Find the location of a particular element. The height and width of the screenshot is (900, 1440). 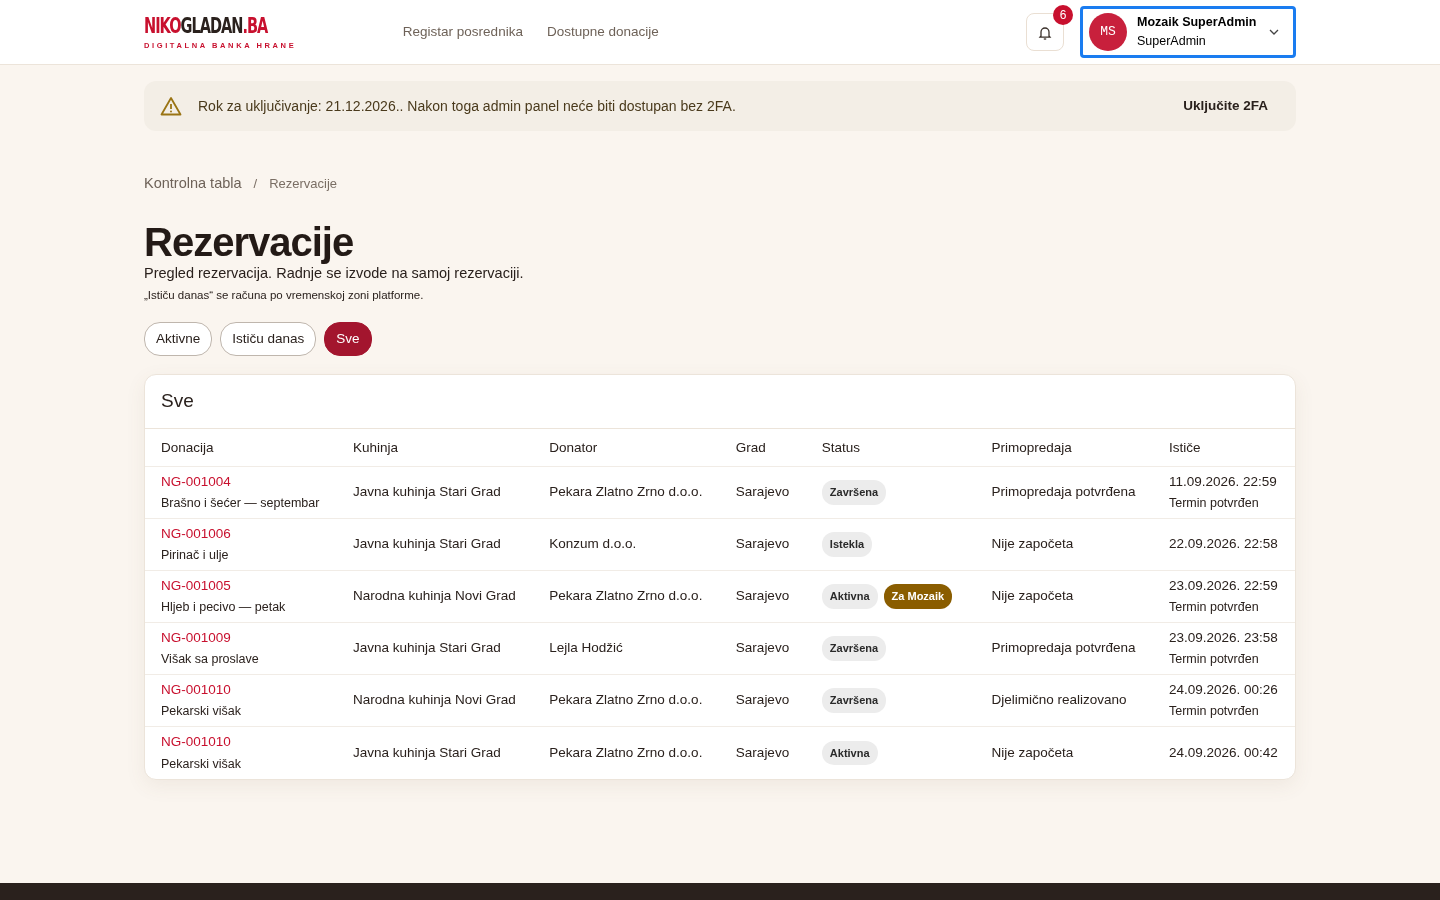

breadcrumb-link: Kontrolna tabla is located at coordinates (193, 184).